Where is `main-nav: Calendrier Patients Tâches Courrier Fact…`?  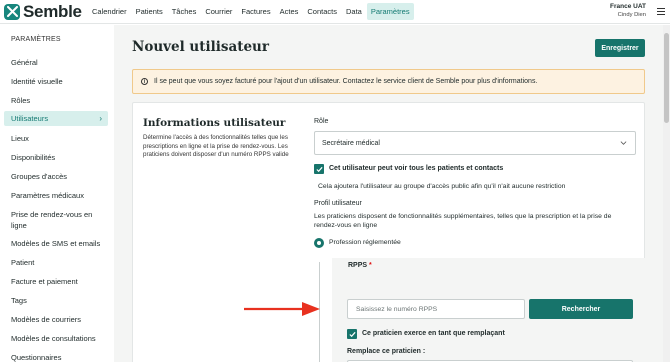
main-nav: Calendrier Patients Tâches Courrier Fact… is located at coordinates (251, 12).